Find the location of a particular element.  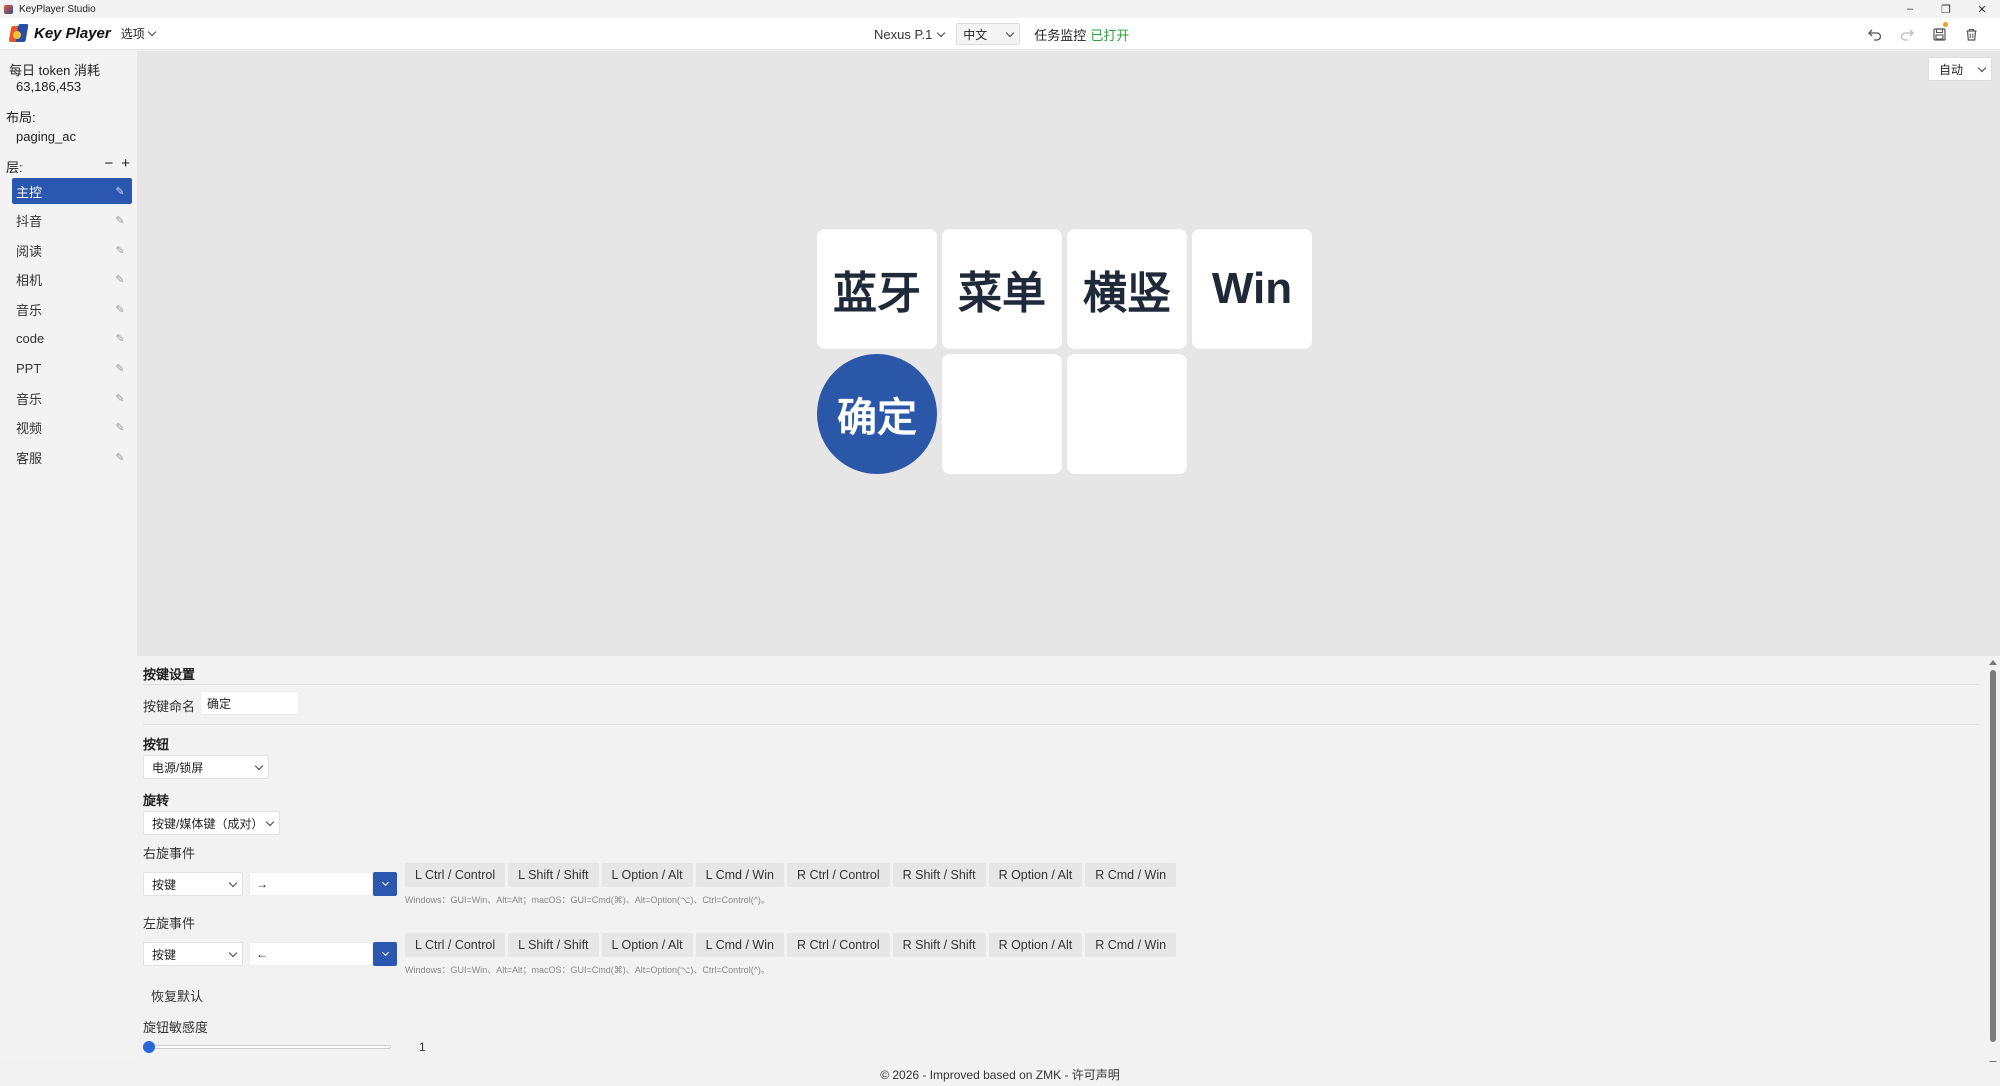

language-select: 中文 is located at coordinates (988, 34).